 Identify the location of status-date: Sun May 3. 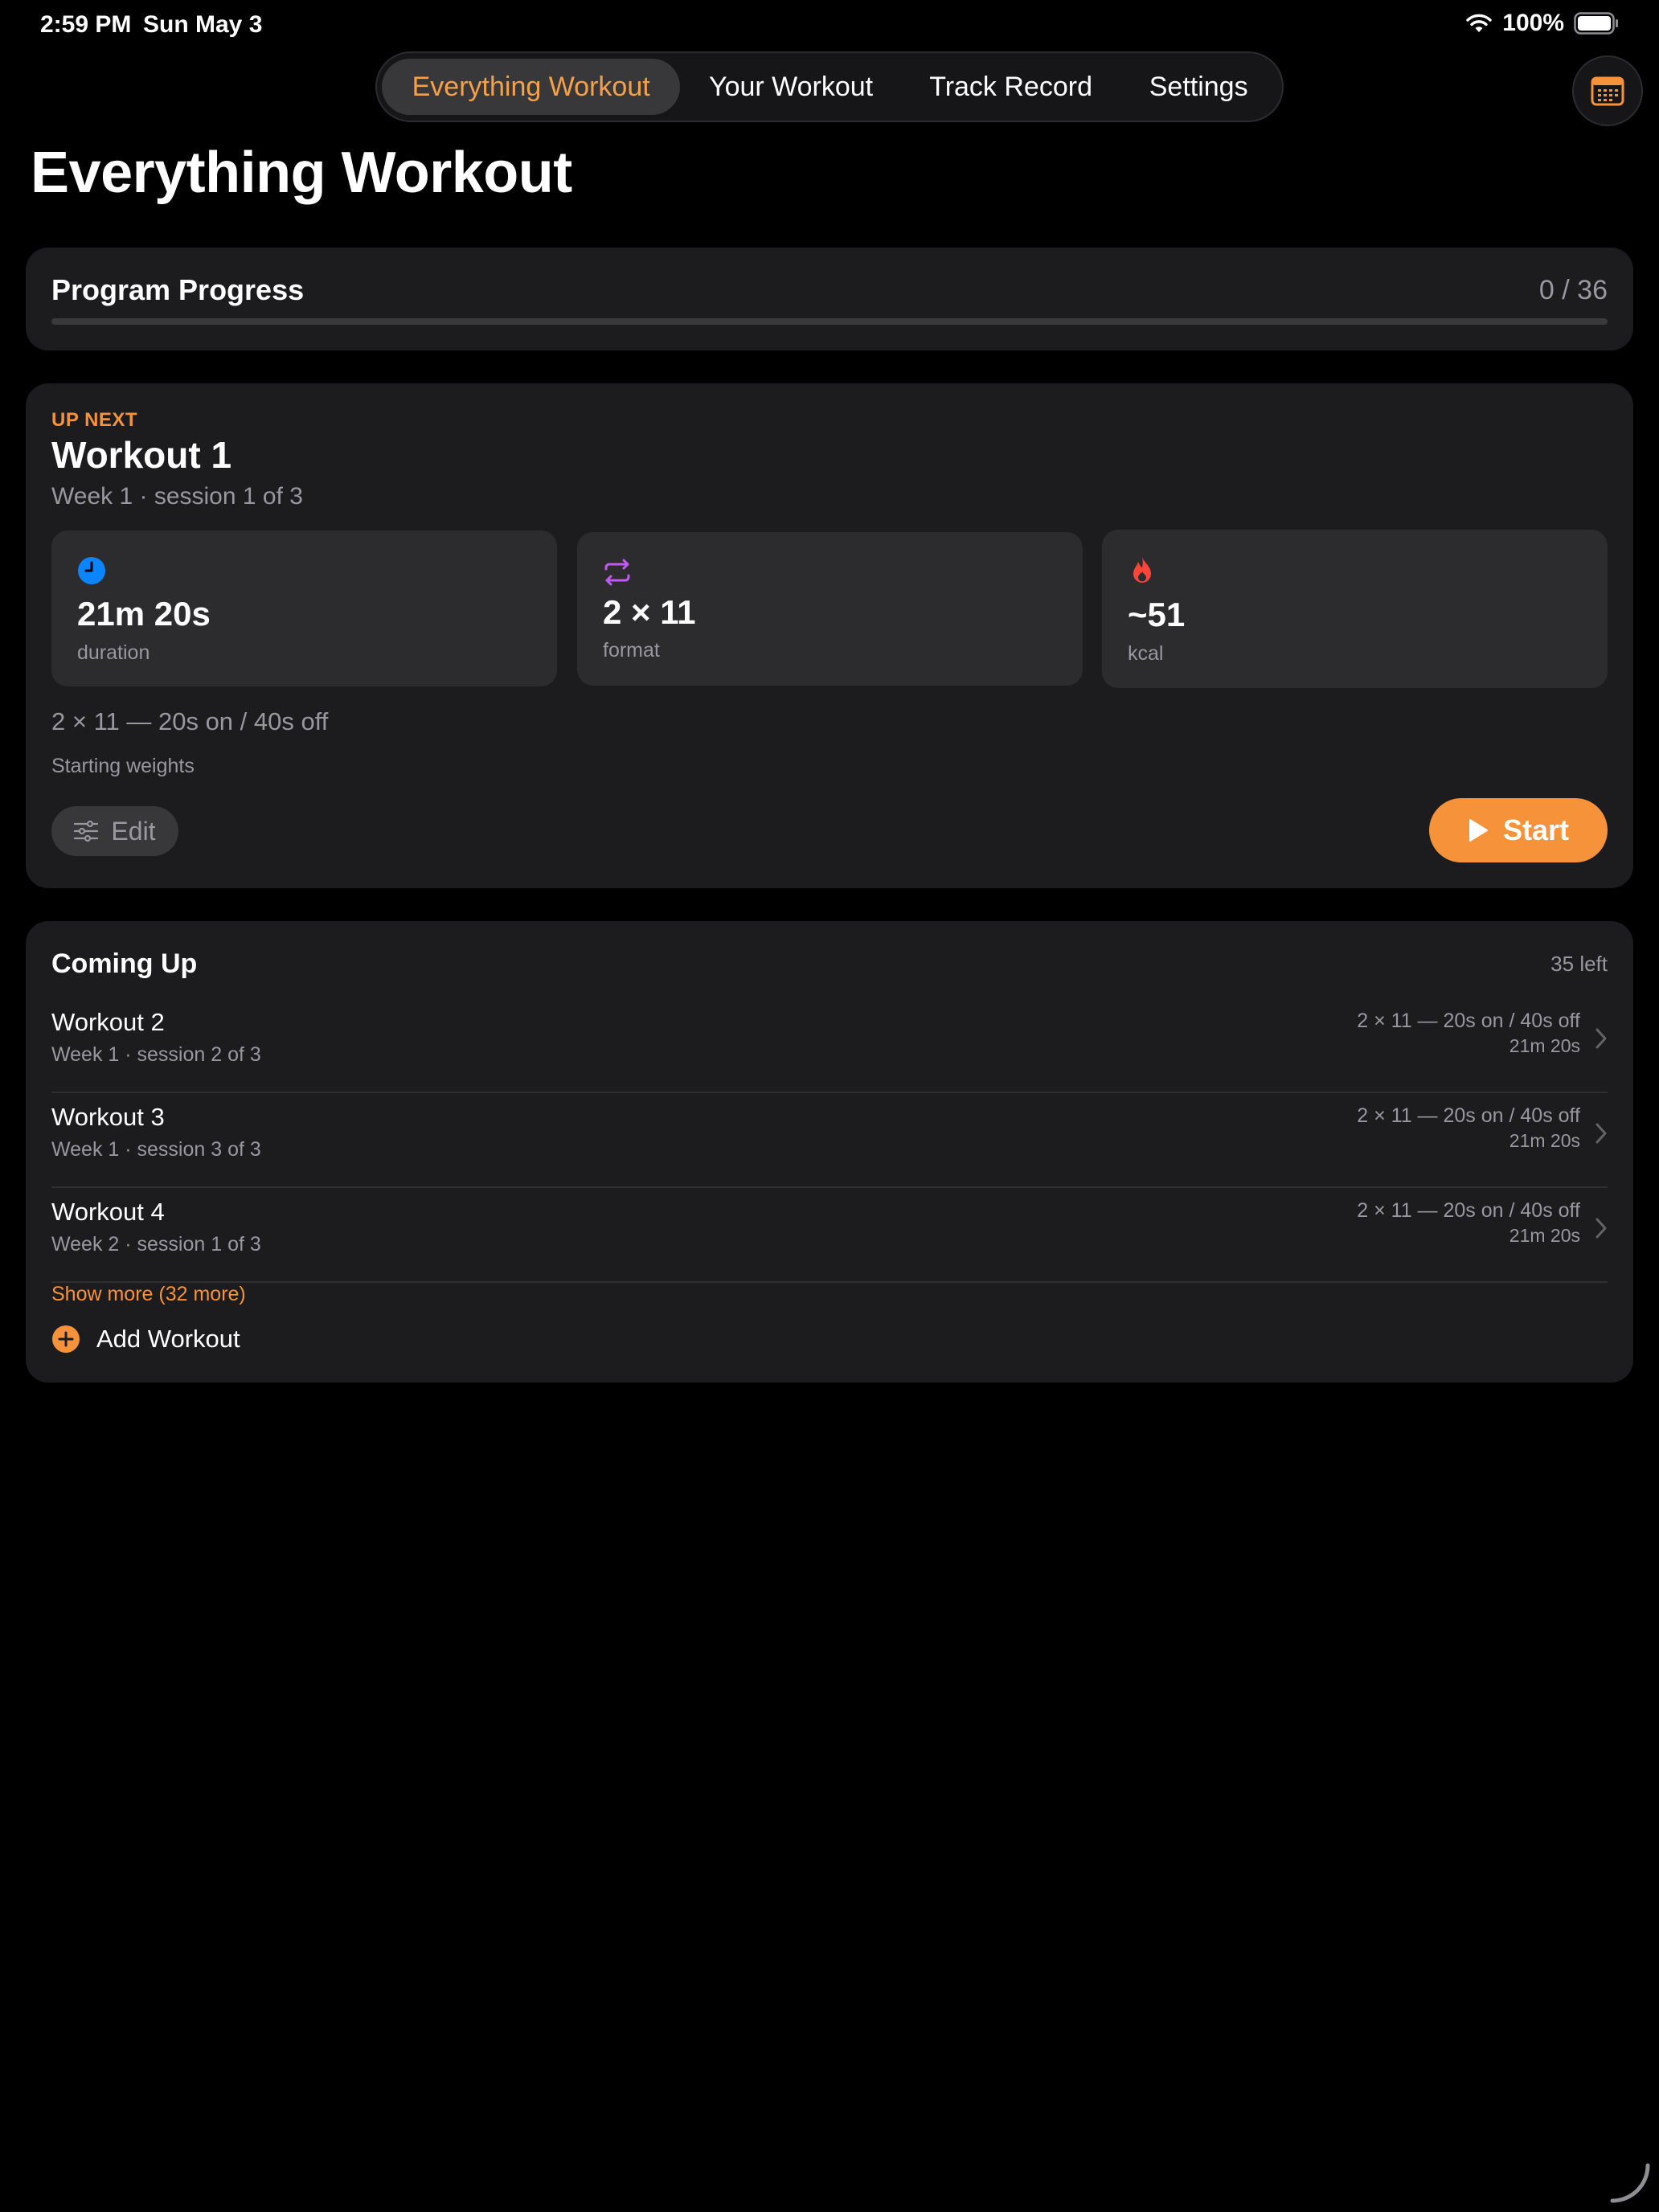
(203, 24).